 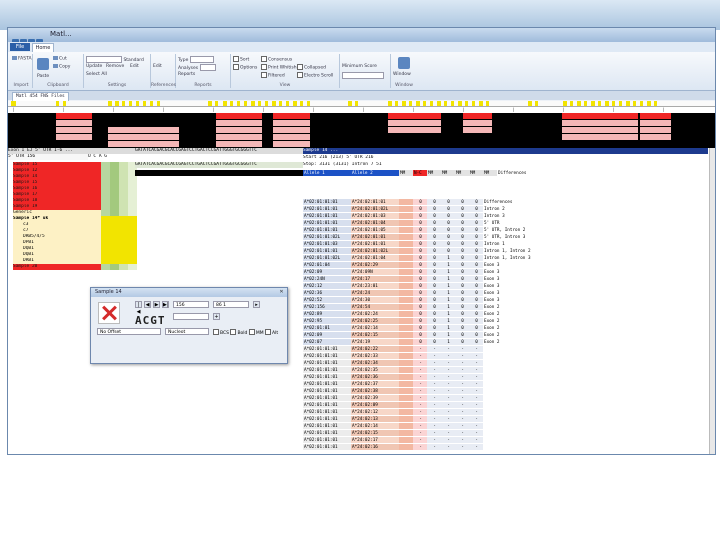 I want to click on position-field: 156, so click(x=191, y=304).